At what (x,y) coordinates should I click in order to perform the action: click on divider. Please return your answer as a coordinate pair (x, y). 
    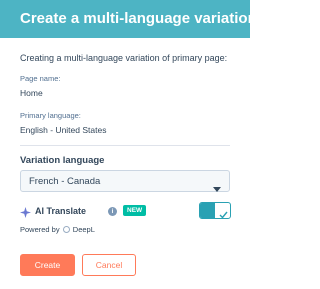
    Looking at the image, I should click on (125, 145).